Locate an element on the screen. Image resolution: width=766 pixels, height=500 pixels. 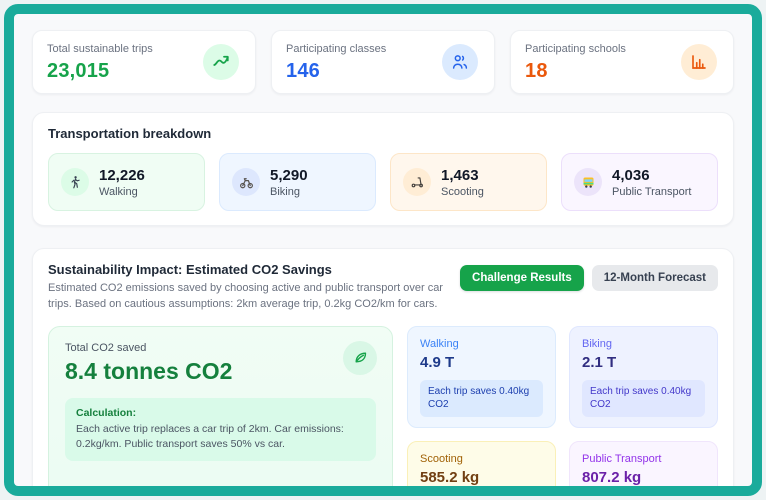
mode-value-walking: 12,226 is located at coordinates (122, 175).